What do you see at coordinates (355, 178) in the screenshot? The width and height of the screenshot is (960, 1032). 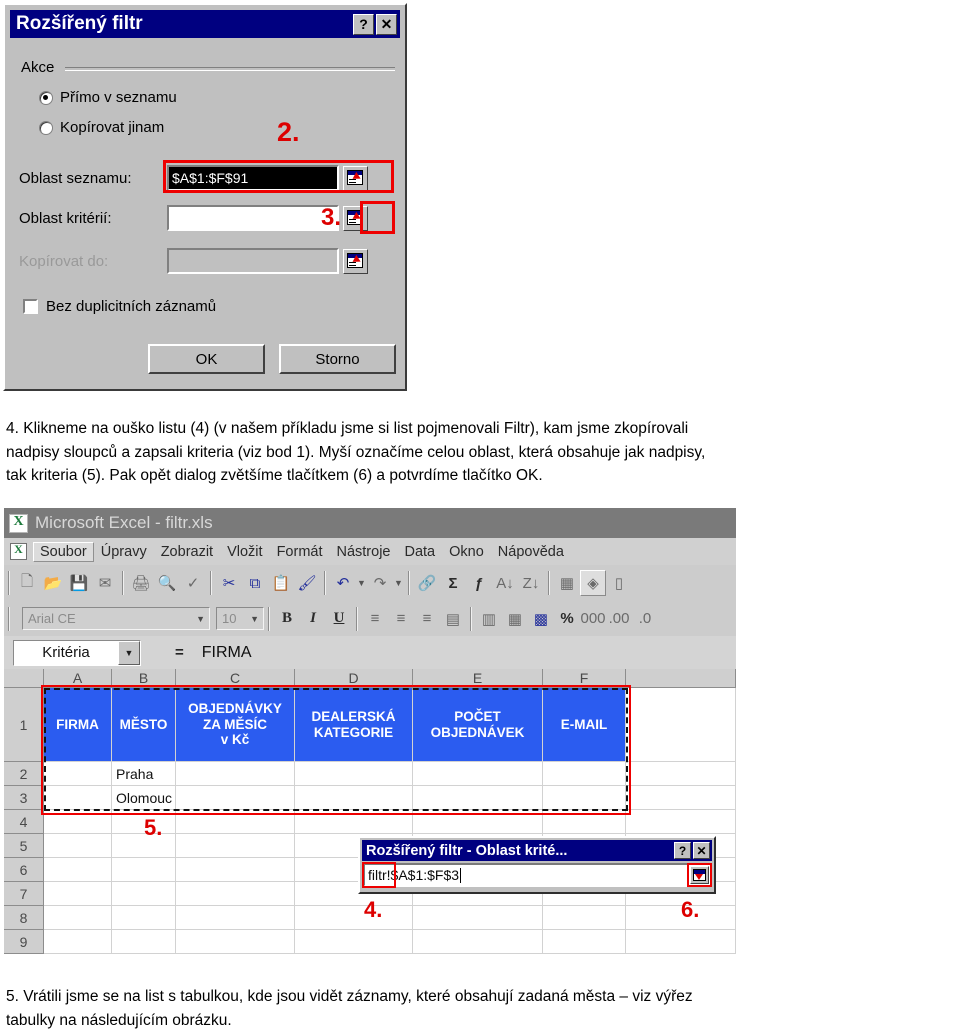 I see `list-range-picker-icon` at bounding box center [355, 178].